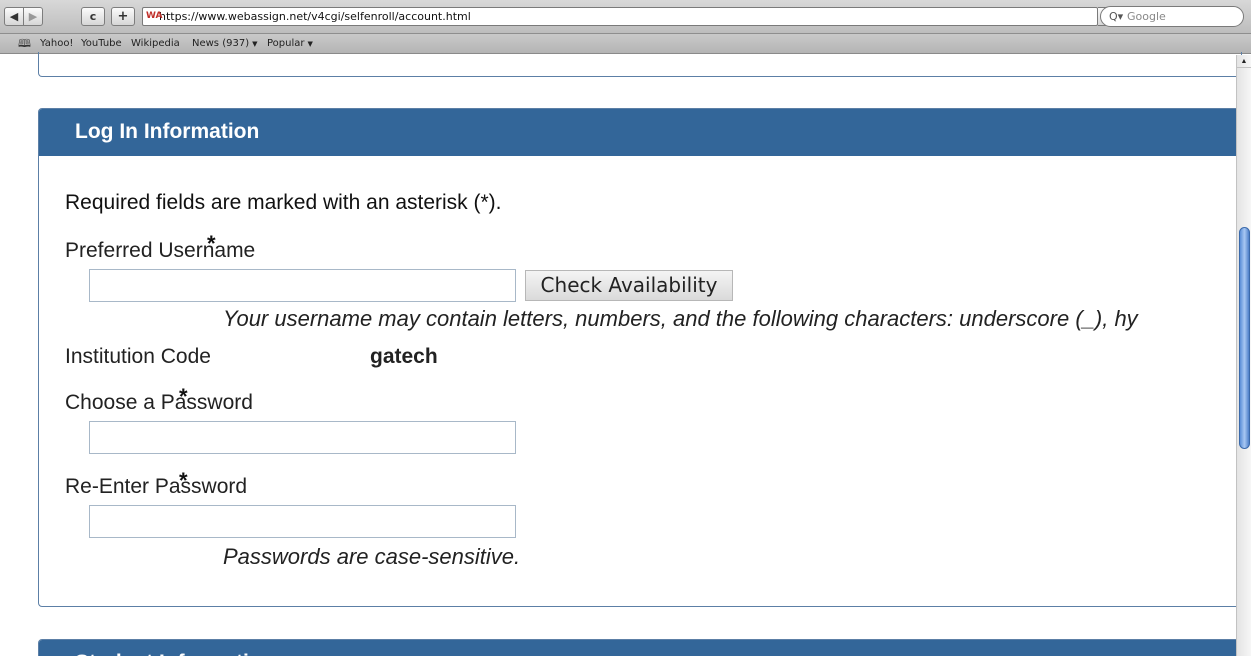 Image resolution: width=1251 pixels, height=656 pixels. Describe the element at coordinates (1146, 16) in the screenshot. I see `search-placeholder: Google` at that location.